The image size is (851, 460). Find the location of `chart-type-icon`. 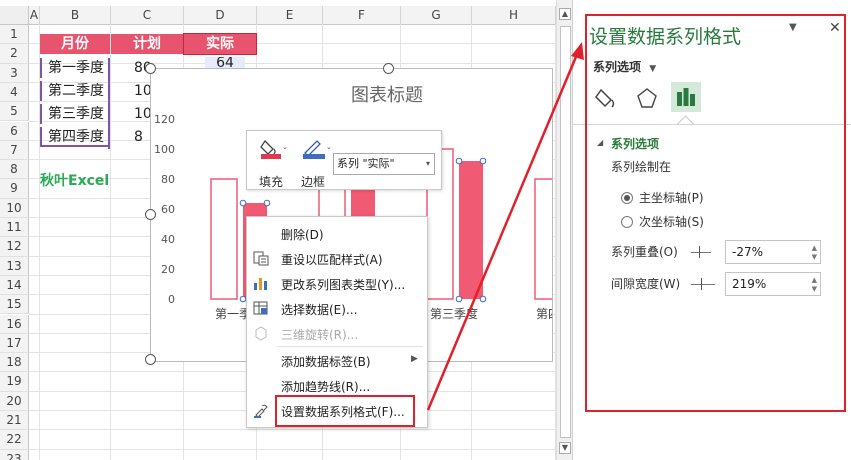

chart-type-icon is located at coordinates (260, 284).